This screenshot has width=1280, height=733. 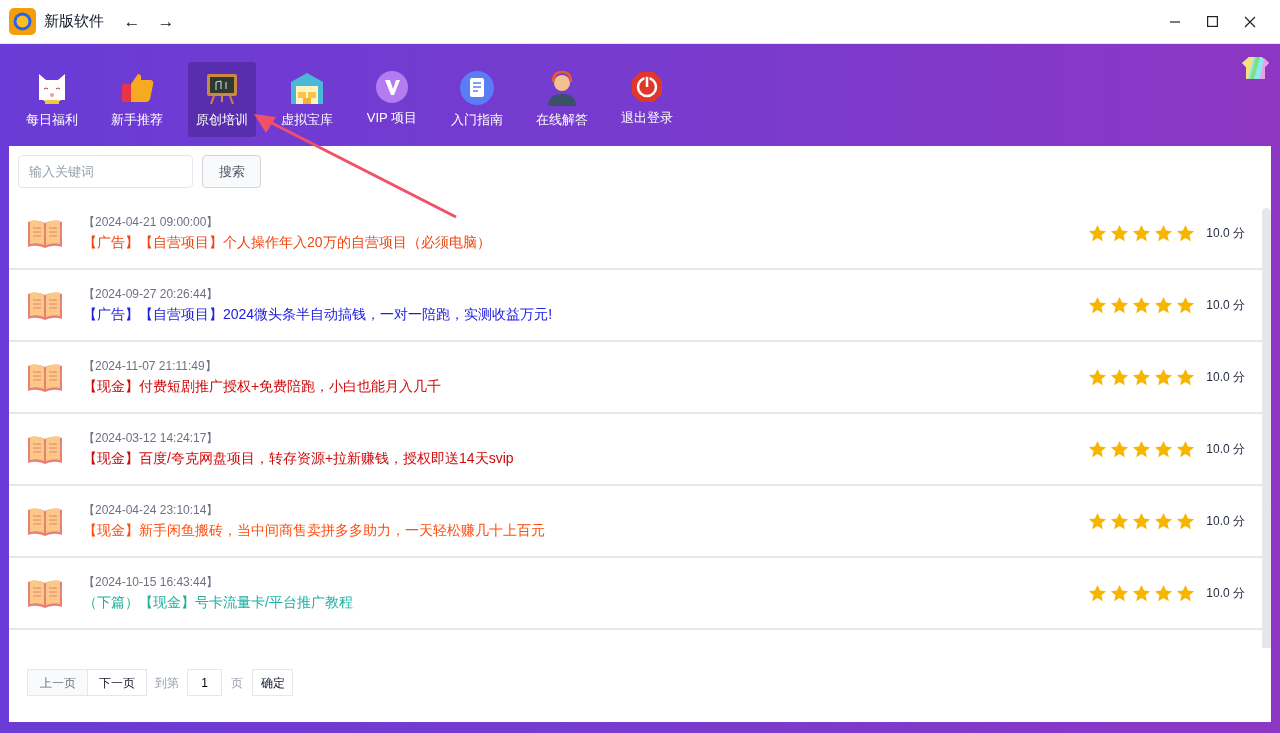 What do you see at coordinates (314, 530) in the screenshot?
I see `article-title: 【现金】新手闲鱼搬砖，当中间商售卖拼多多助力，一天轻松赚几十上百元` at bounding box center [314, 530].